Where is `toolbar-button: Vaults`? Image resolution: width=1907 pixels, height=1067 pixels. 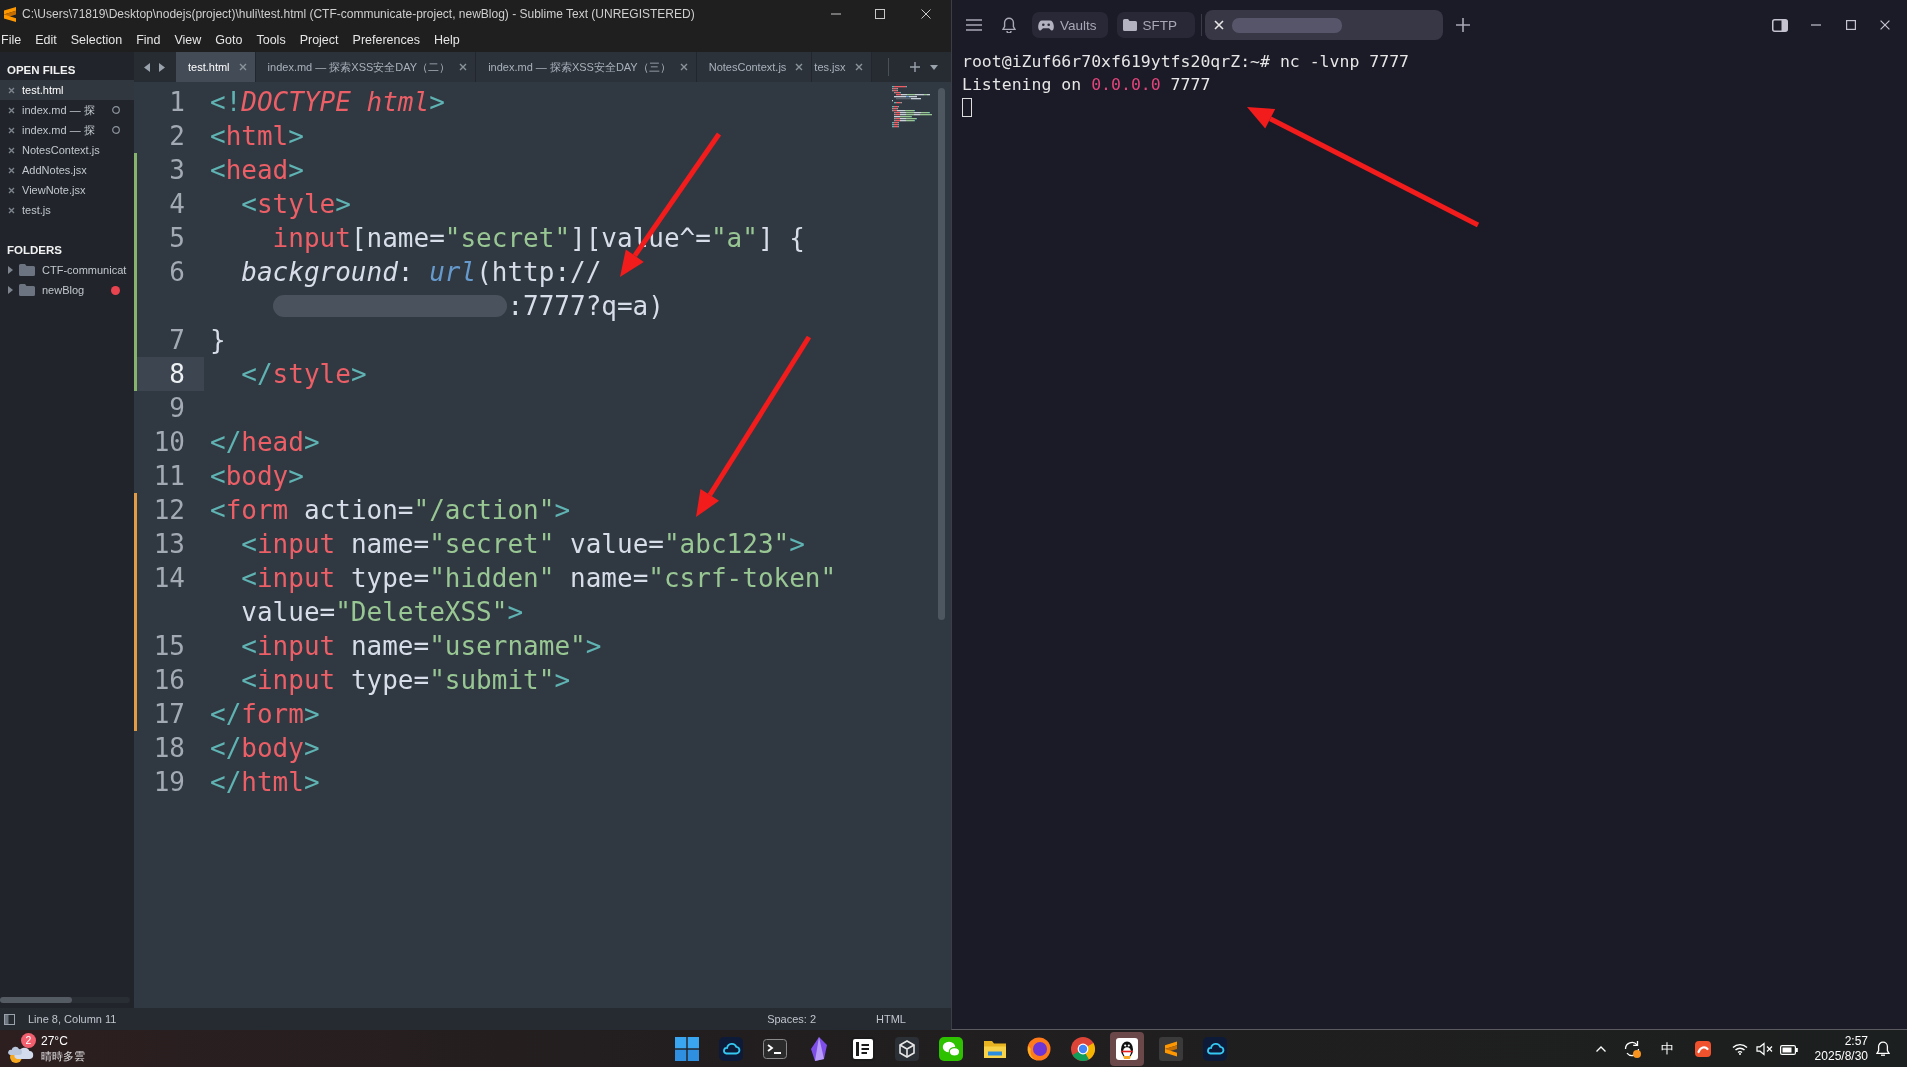
toolbar-button: Vaults is located at coordinates (1070, 25).